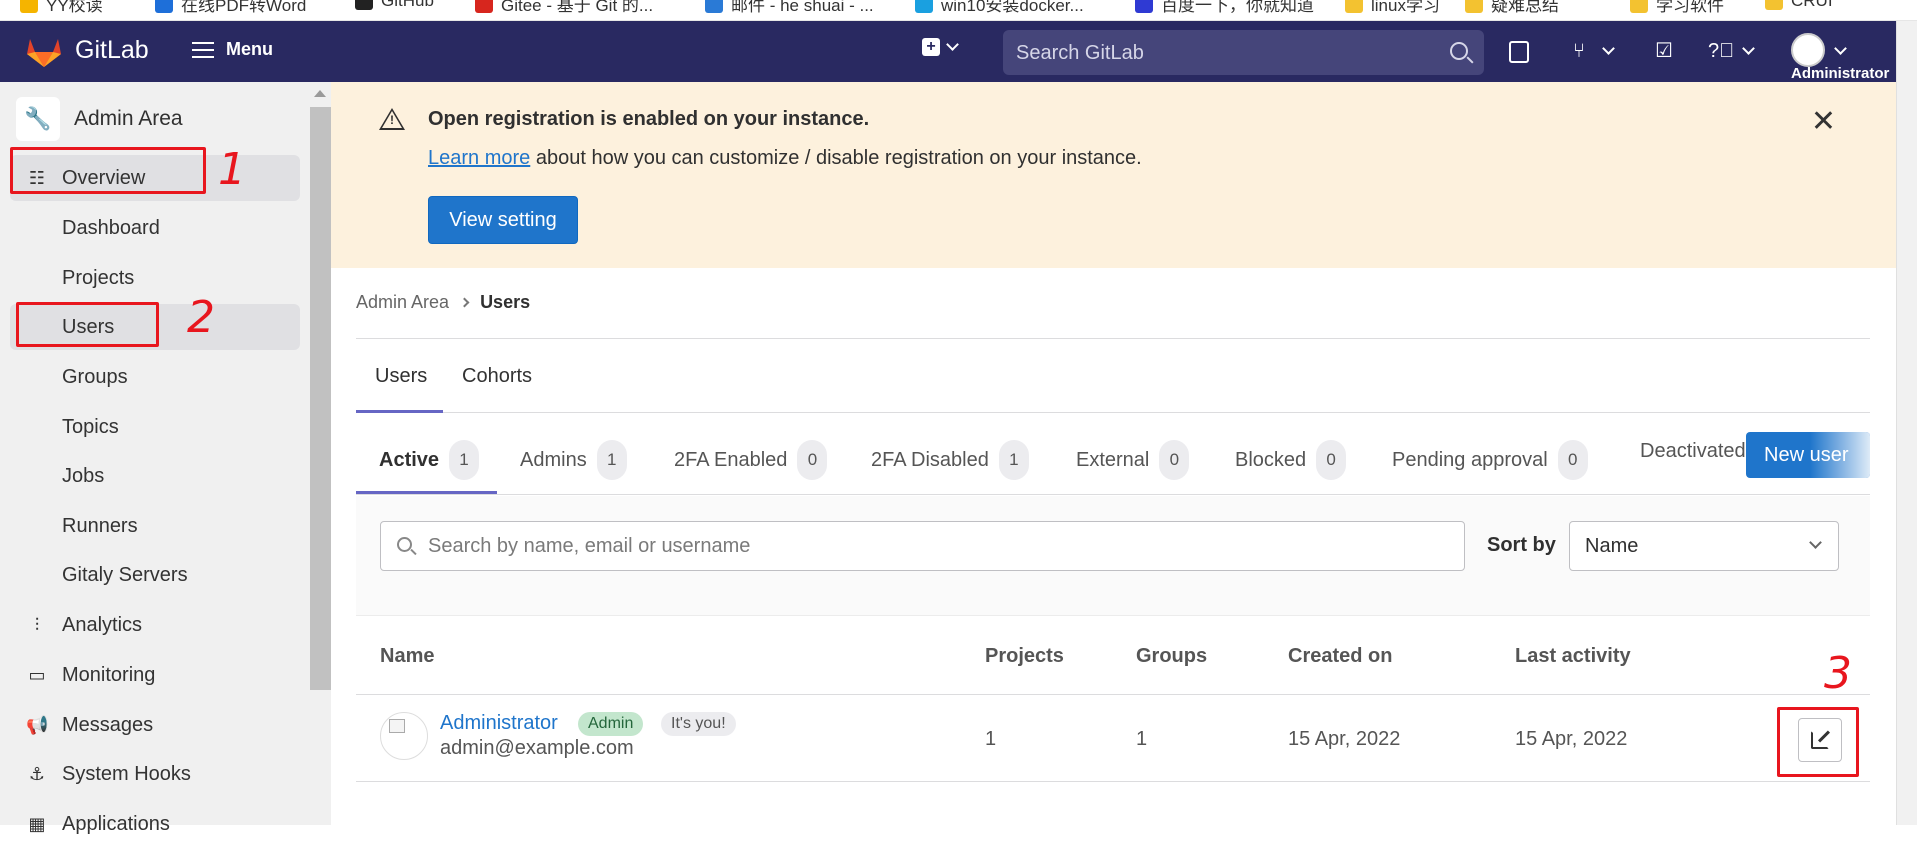 This screenshot has width=1917, height=847. I want to click on sidebar-item-label: Analytics, so click(102, 624).